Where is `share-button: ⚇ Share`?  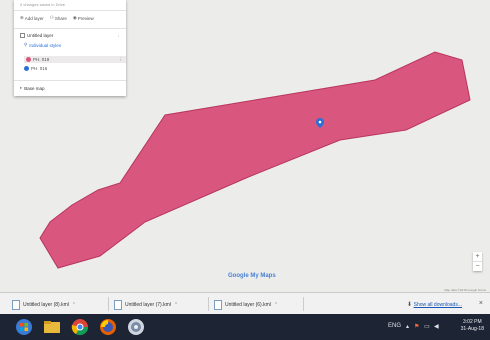 share-button: ⚇ Share is located at coordinates (58, 18).